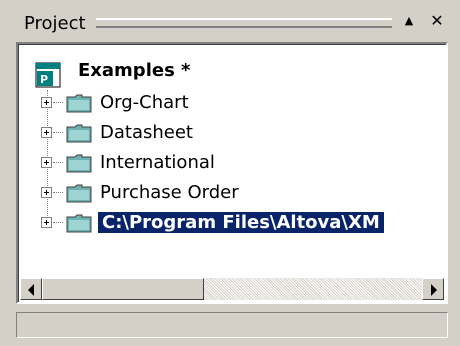 The image size is (460, 346). I want to click on tree-item-datasheet: Datasheet, so click(232, 133).